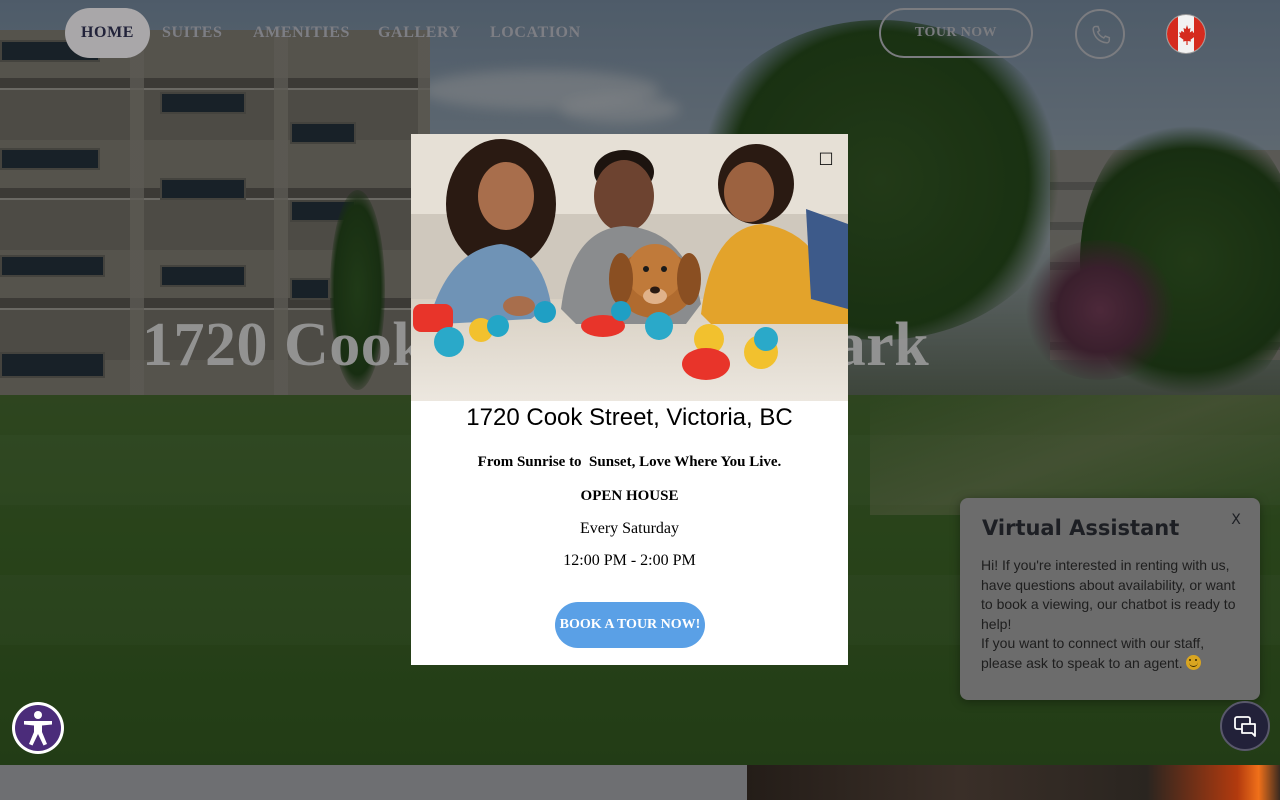 The image size is (1280, 800). What do you see at coordinates (373, 782) in the screenshot?
I see `section-strip-left` at bounding box center [373, 782].